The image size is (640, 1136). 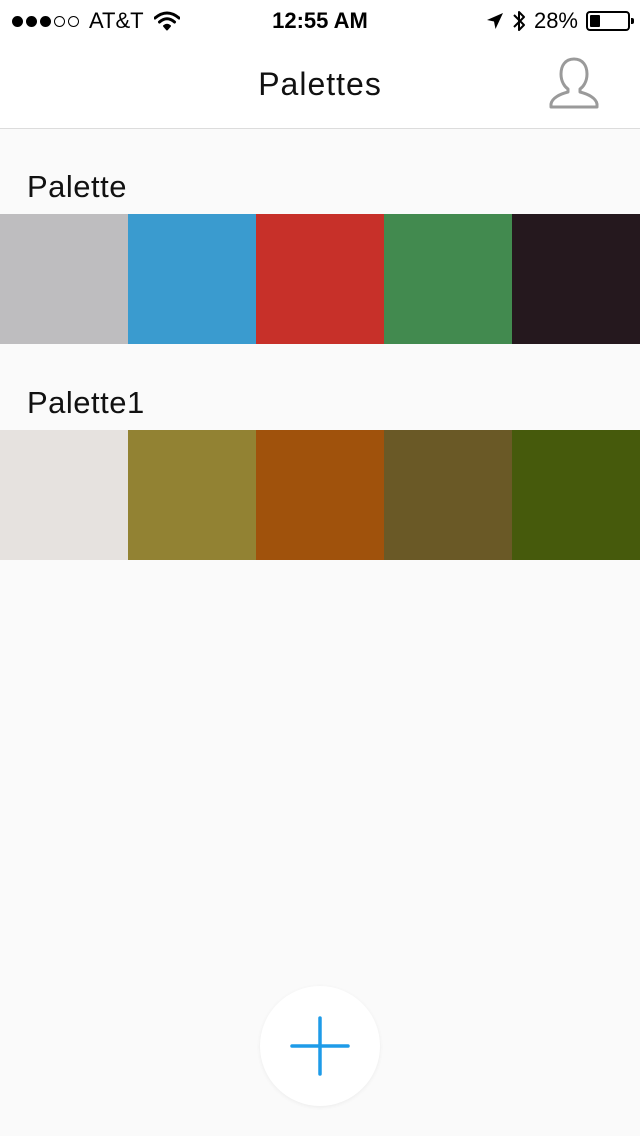 What do you see at coordinates (86, 402) in the screenshot?
I see `palette-name: Palette1` at bounding box center [86, 402].